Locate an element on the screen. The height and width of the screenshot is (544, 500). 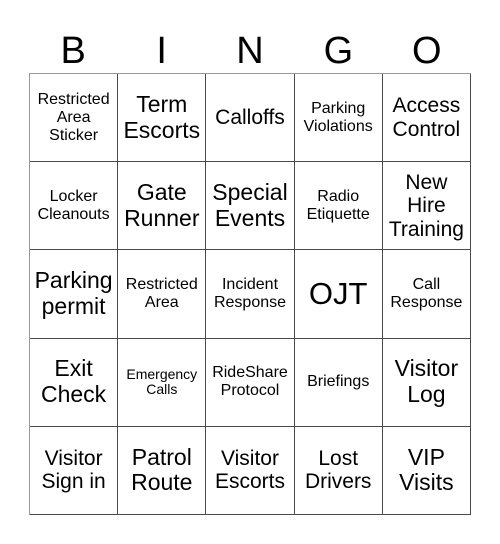
bingo-cell-r3c5: Call Response is located at coordinates (426, 294).